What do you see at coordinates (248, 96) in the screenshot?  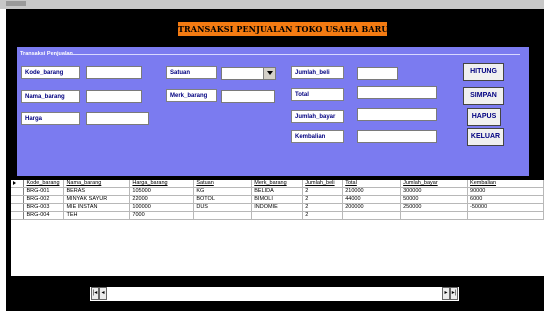 I see `merk-barang-field` at bounding box center [248, 96].